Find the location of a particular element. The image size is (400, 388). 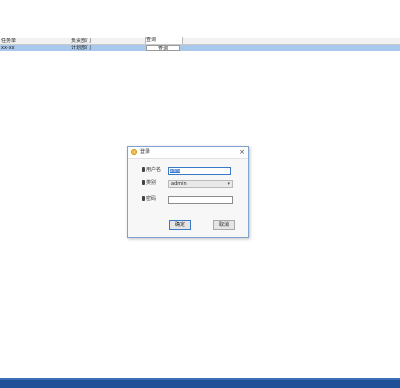

username-label-text: 用户名 is located at coordinates (154, 170).